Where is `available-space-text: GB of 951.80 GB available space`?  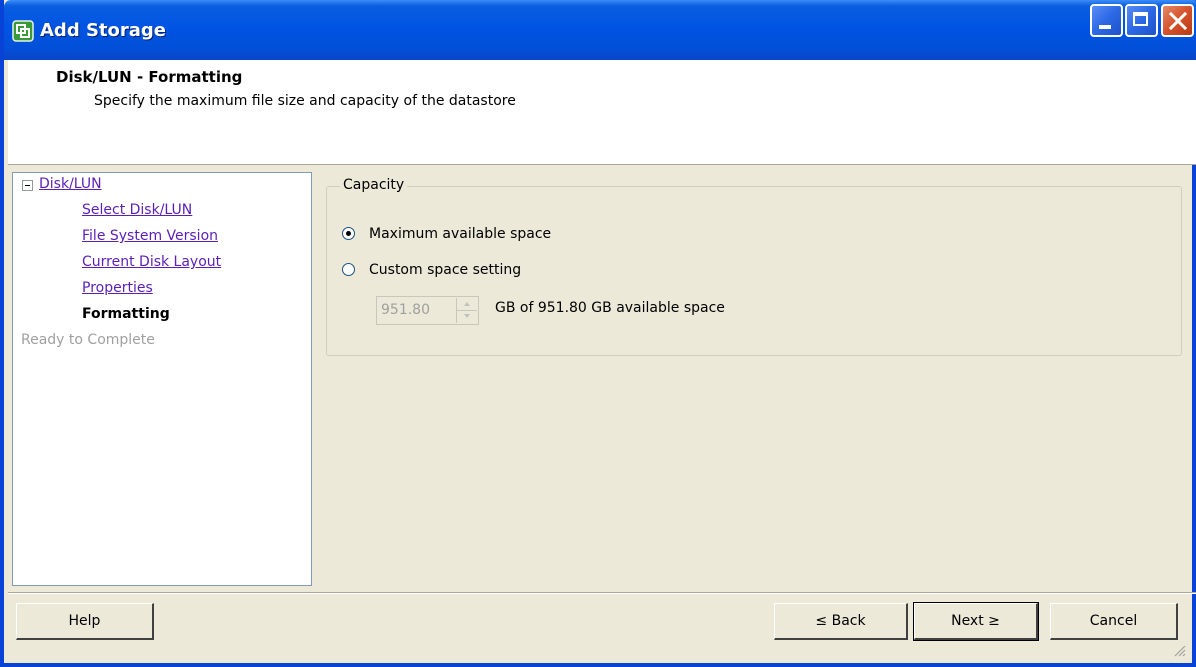
available-space-text: GB of 951.80 GB available space is located at coordinates (610, 308).